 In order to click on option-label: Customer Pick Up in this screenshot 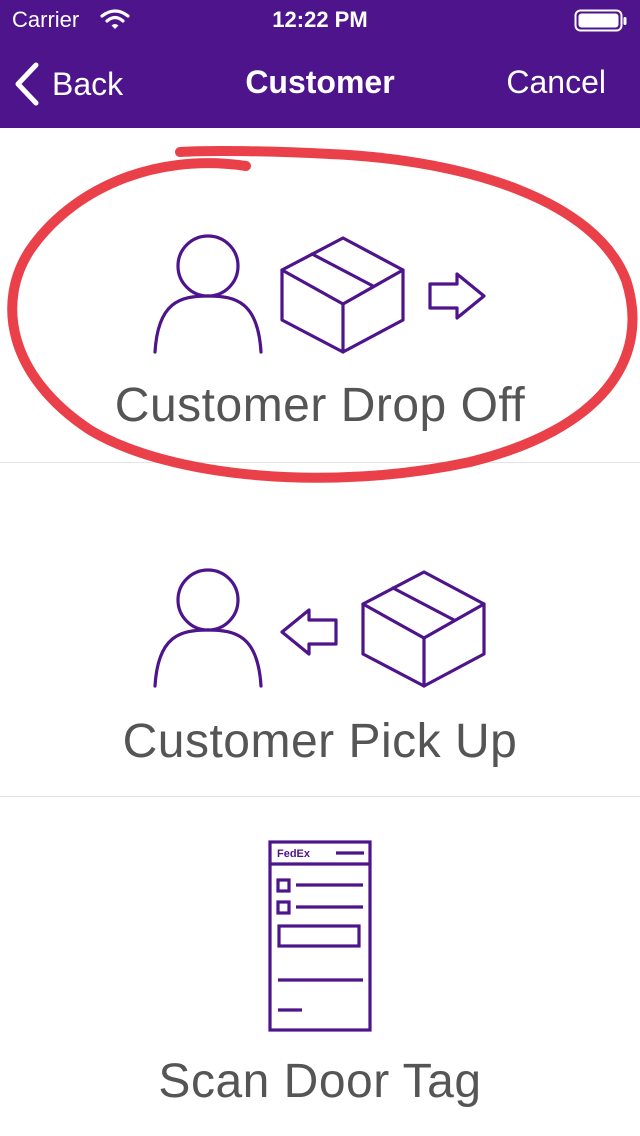, I will do `click(320, 741)`.